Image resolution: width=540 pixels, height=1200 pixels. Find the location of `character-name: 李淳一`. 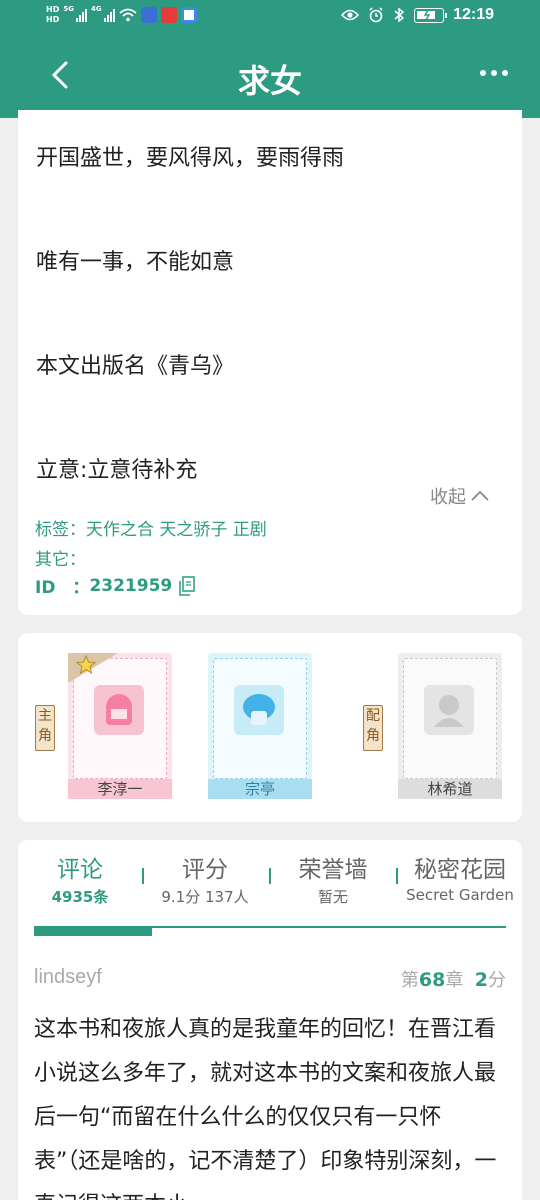

character-name: 李淳一 is located at coordinates (120, 789).